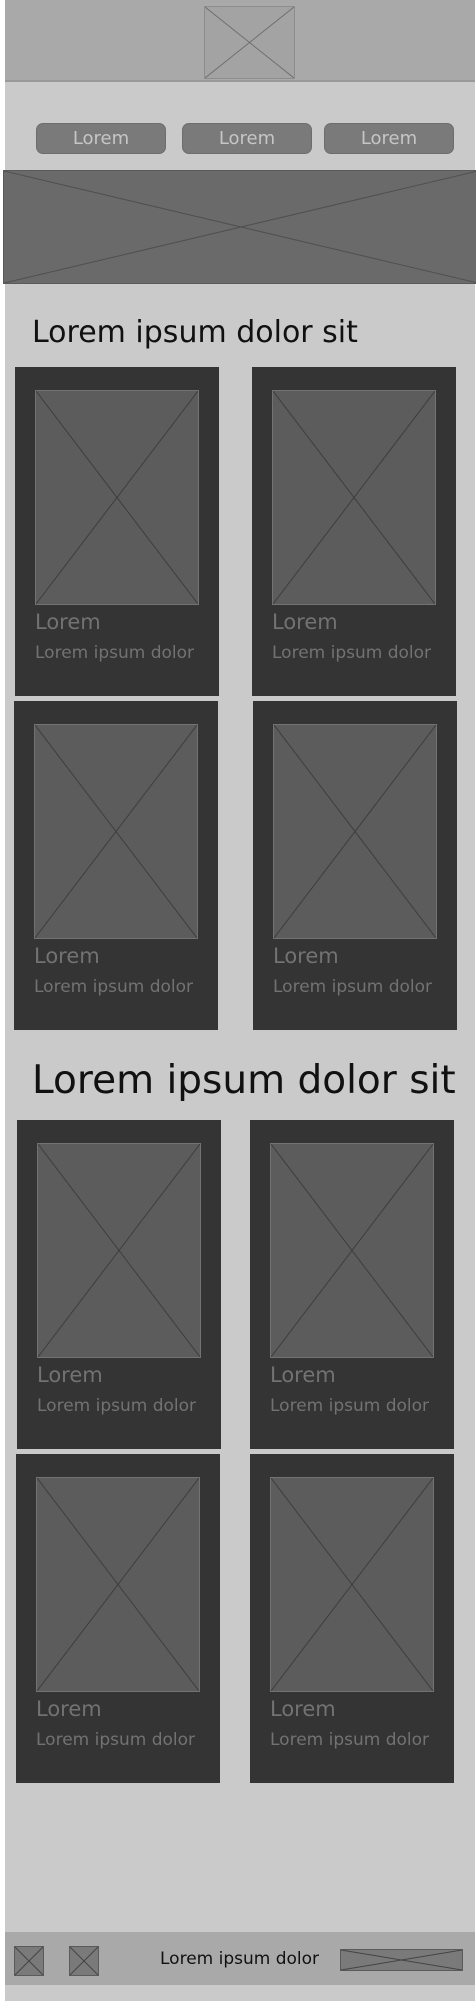 The height and width of the screenshot is (2001, 476). I want to click on nav-button-2: Lorem, so click(247, 138).